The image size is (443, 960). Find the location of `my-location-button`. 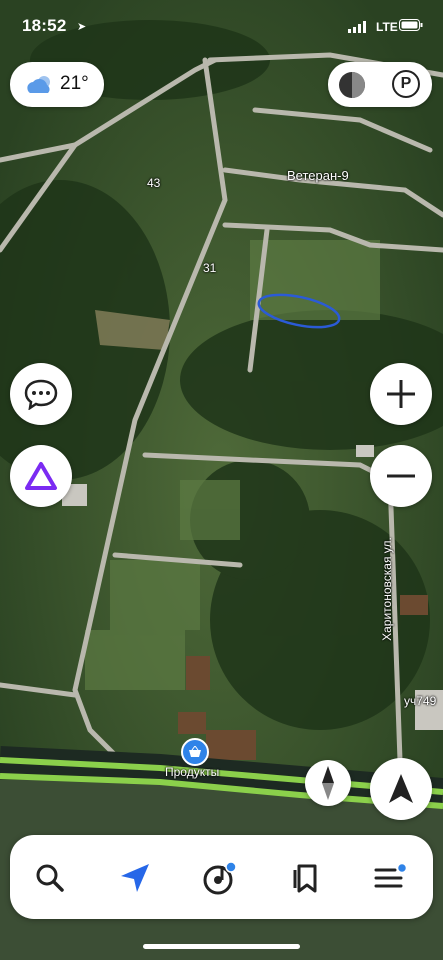

my-location-button is located at coordinates (401, 789).